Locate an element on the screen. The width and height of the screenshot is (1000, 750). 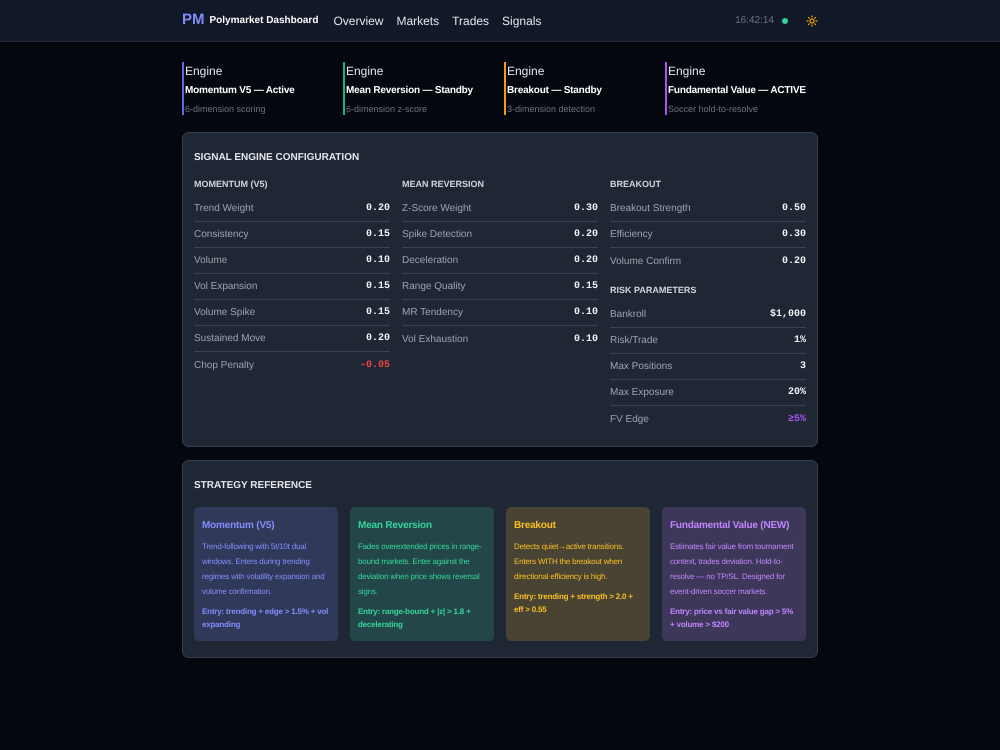
param-value: 0.50 is located at coordinates (794, 209).